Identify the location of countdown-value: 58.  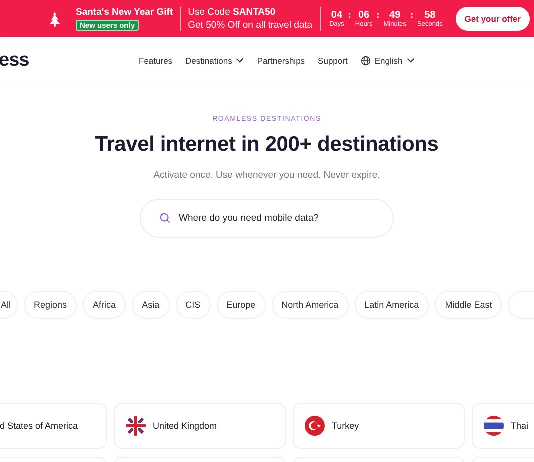
(430, 15).